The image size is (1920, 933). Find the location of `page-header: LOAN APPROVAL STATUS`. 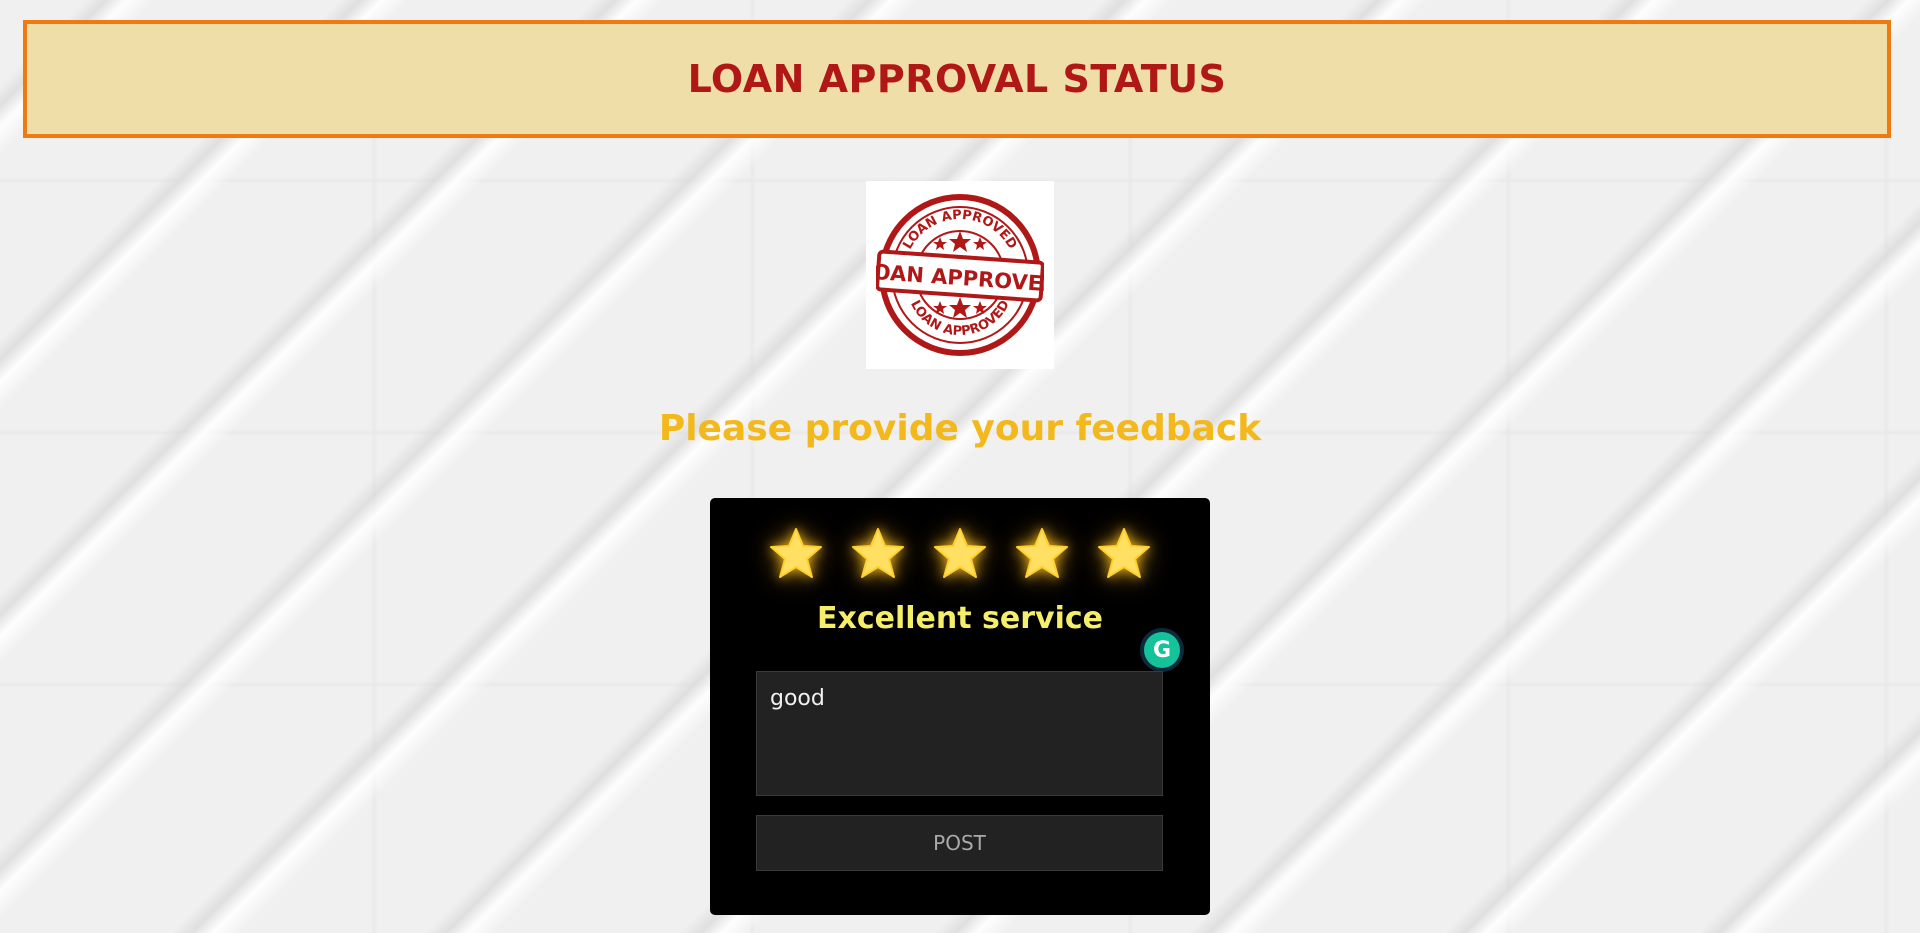

page-header: LOAN APPROVAL STATUS is located at coordinates (957, 79).